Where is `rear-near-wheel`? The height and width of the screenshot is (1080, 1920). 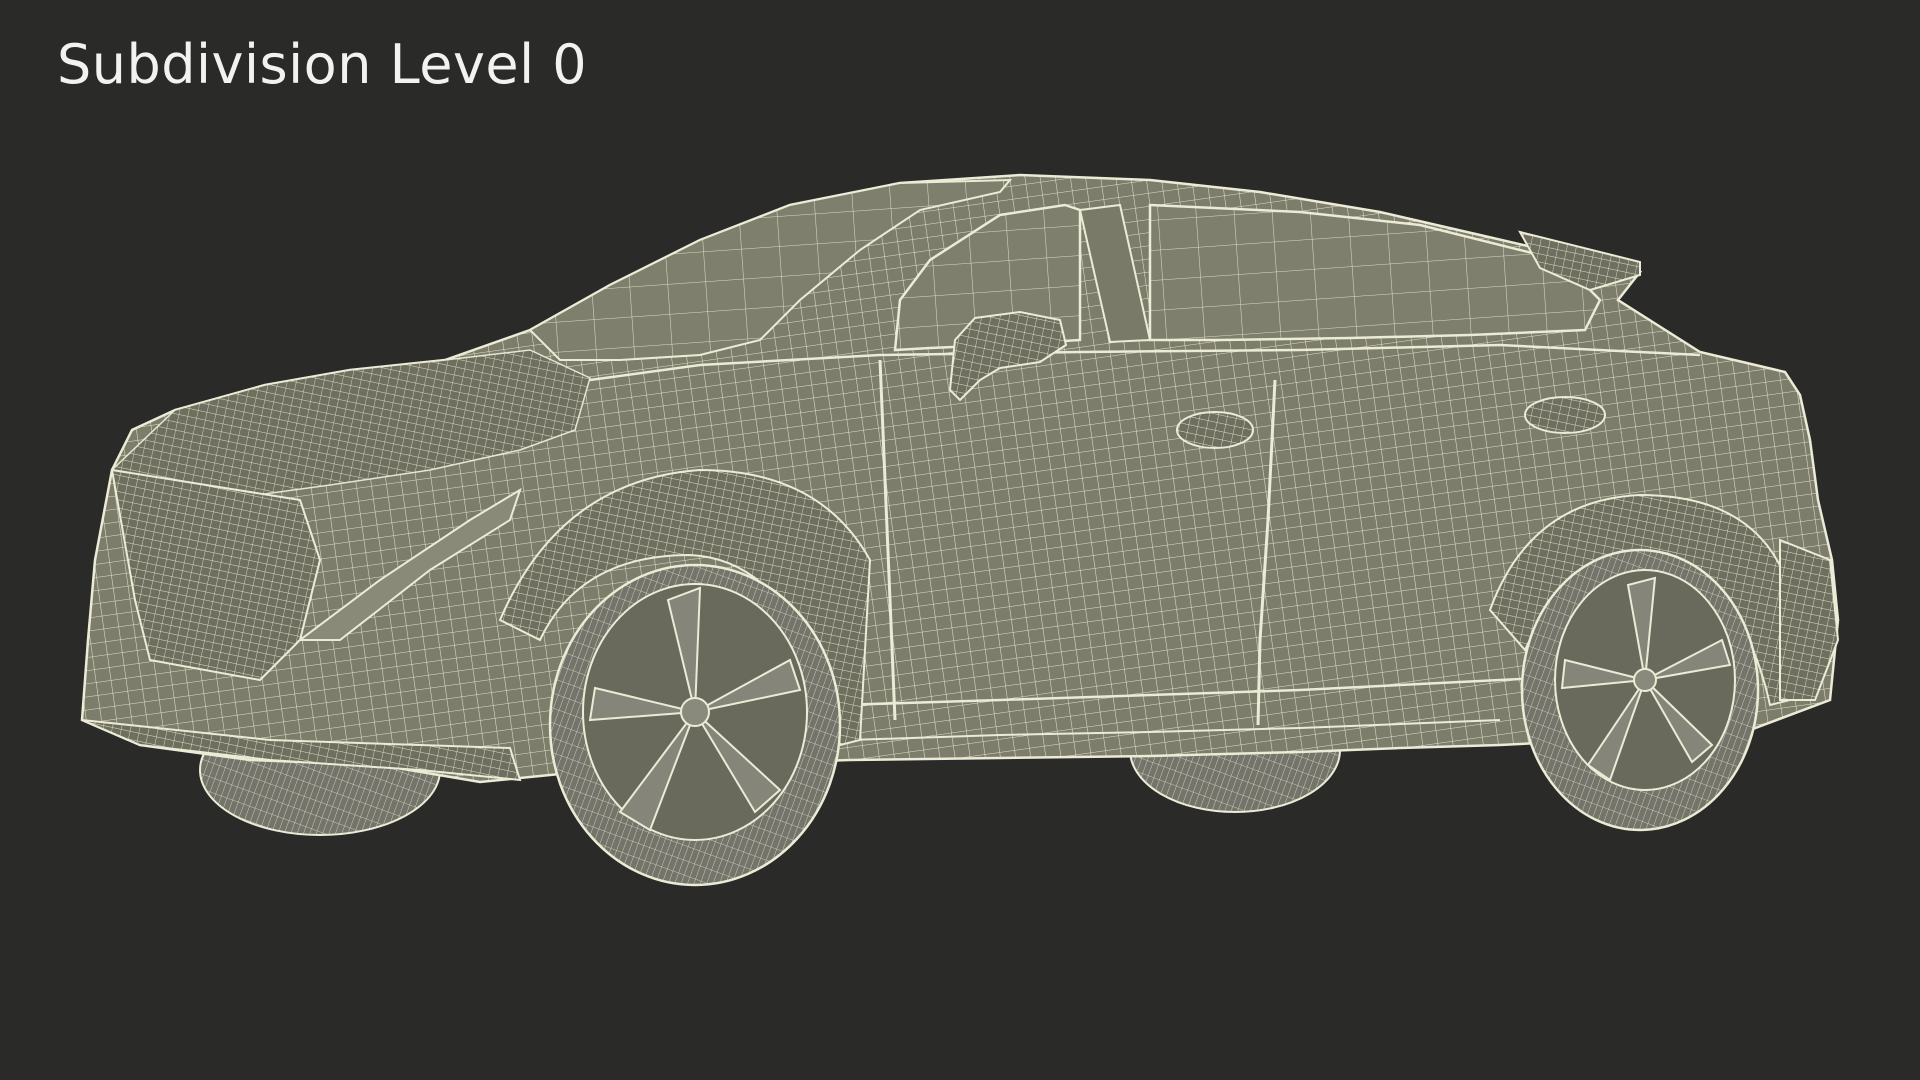 rear-near-wheel is located at coordinates (1640, 690).